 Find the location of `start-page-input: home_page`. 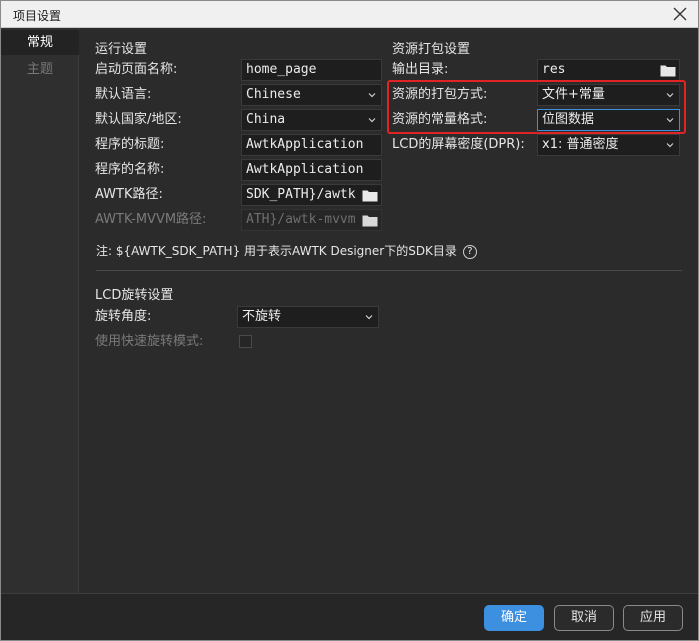

start-page-input: home_page is located at coordinates (311, 70).